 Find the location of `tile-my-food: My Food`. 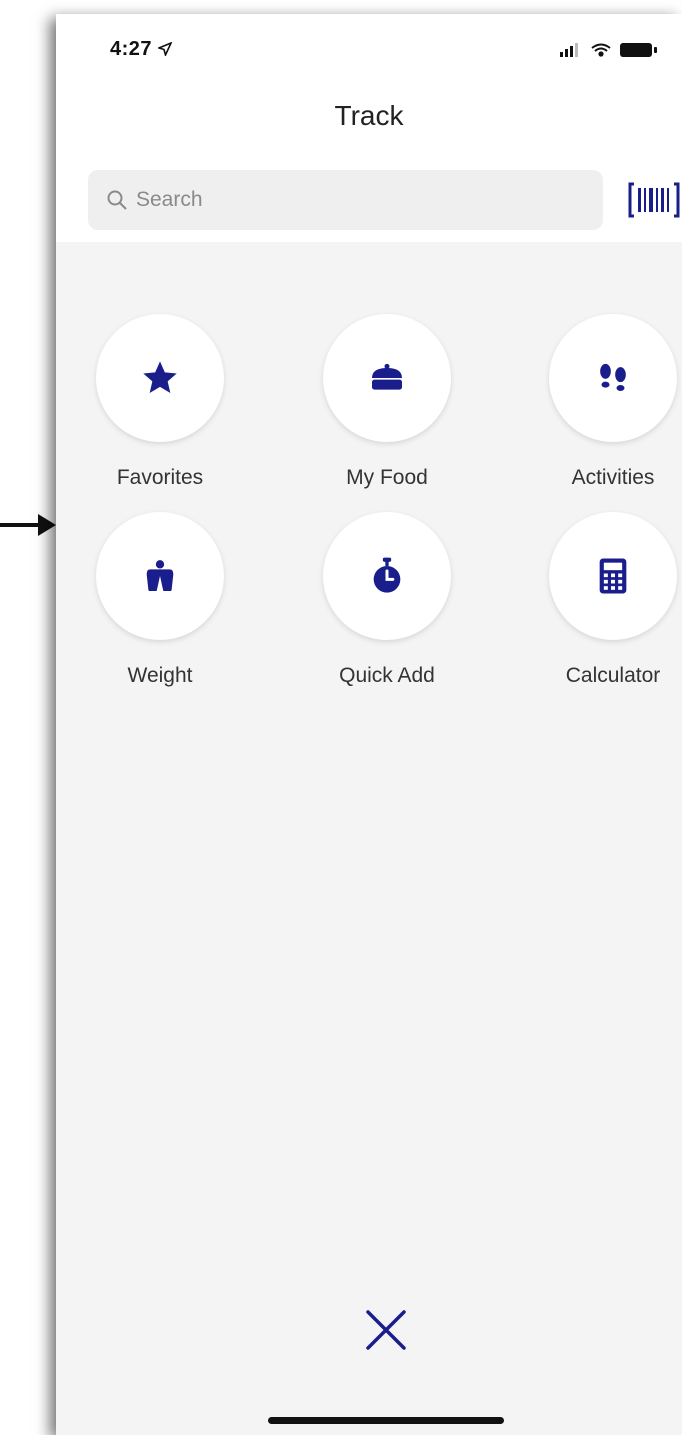

tile-my-food: My Food is located at coordinates (387, 402).